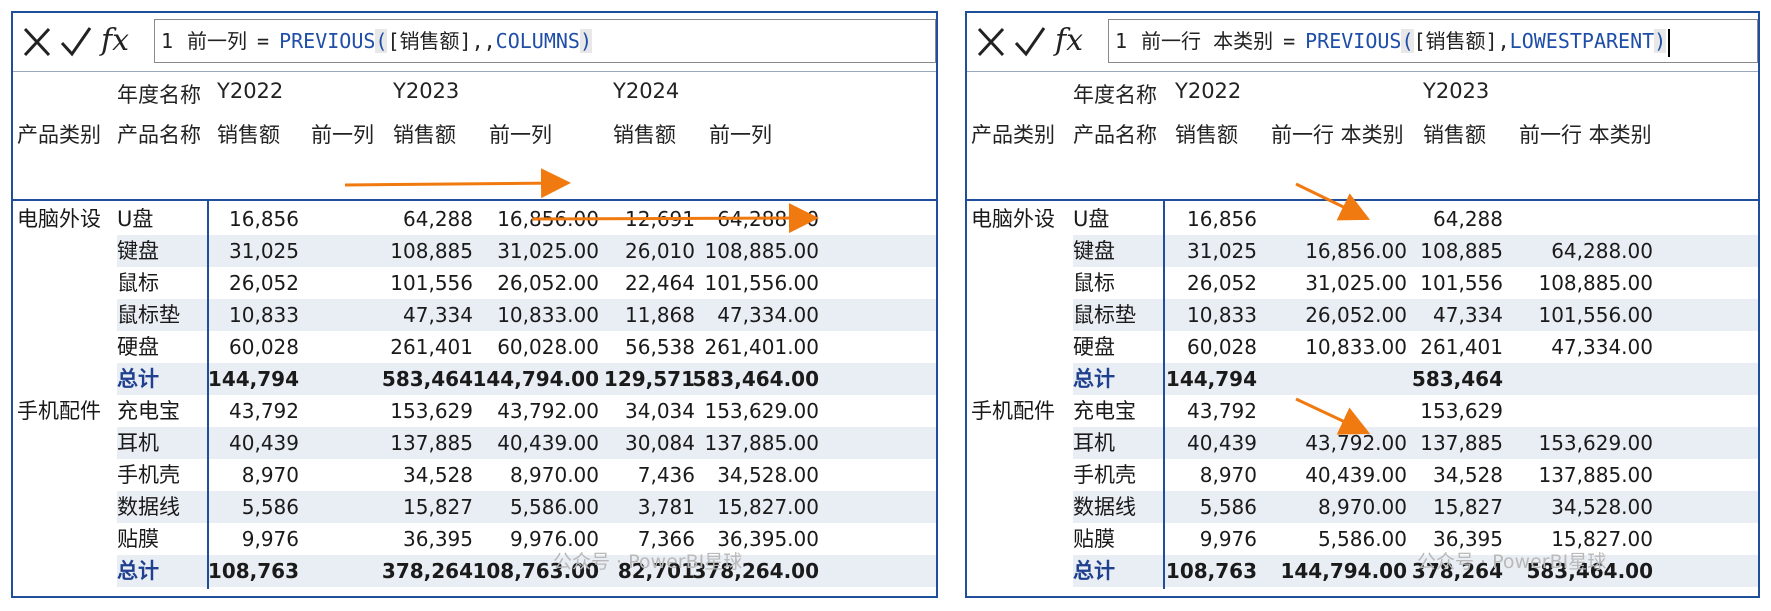 This screenshot has width=1771, height=611. Describe the element at coordinates (675, 218) in the screenshot. I see `arrow-keyboard` at that location.